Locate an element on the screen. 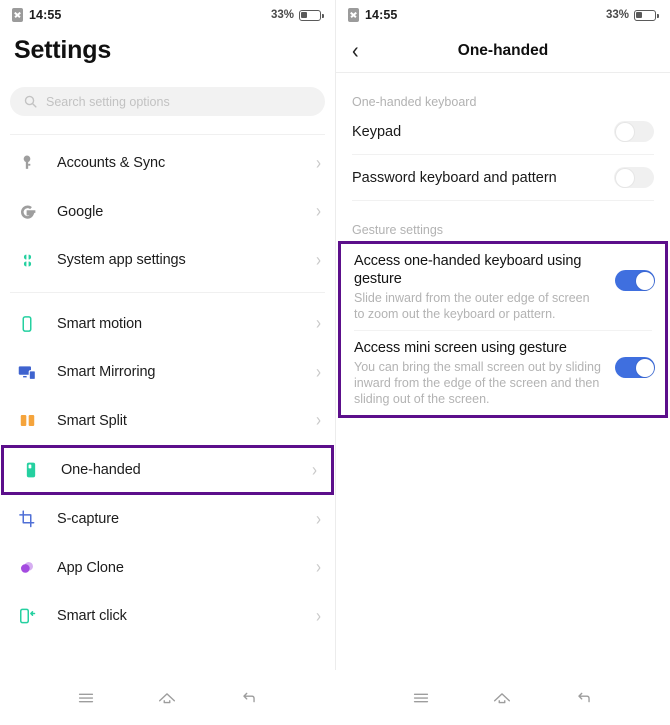 The height and width of the screenshot is (725, 670). settings-row-label: System app settings is located at coordinates (121, 260).